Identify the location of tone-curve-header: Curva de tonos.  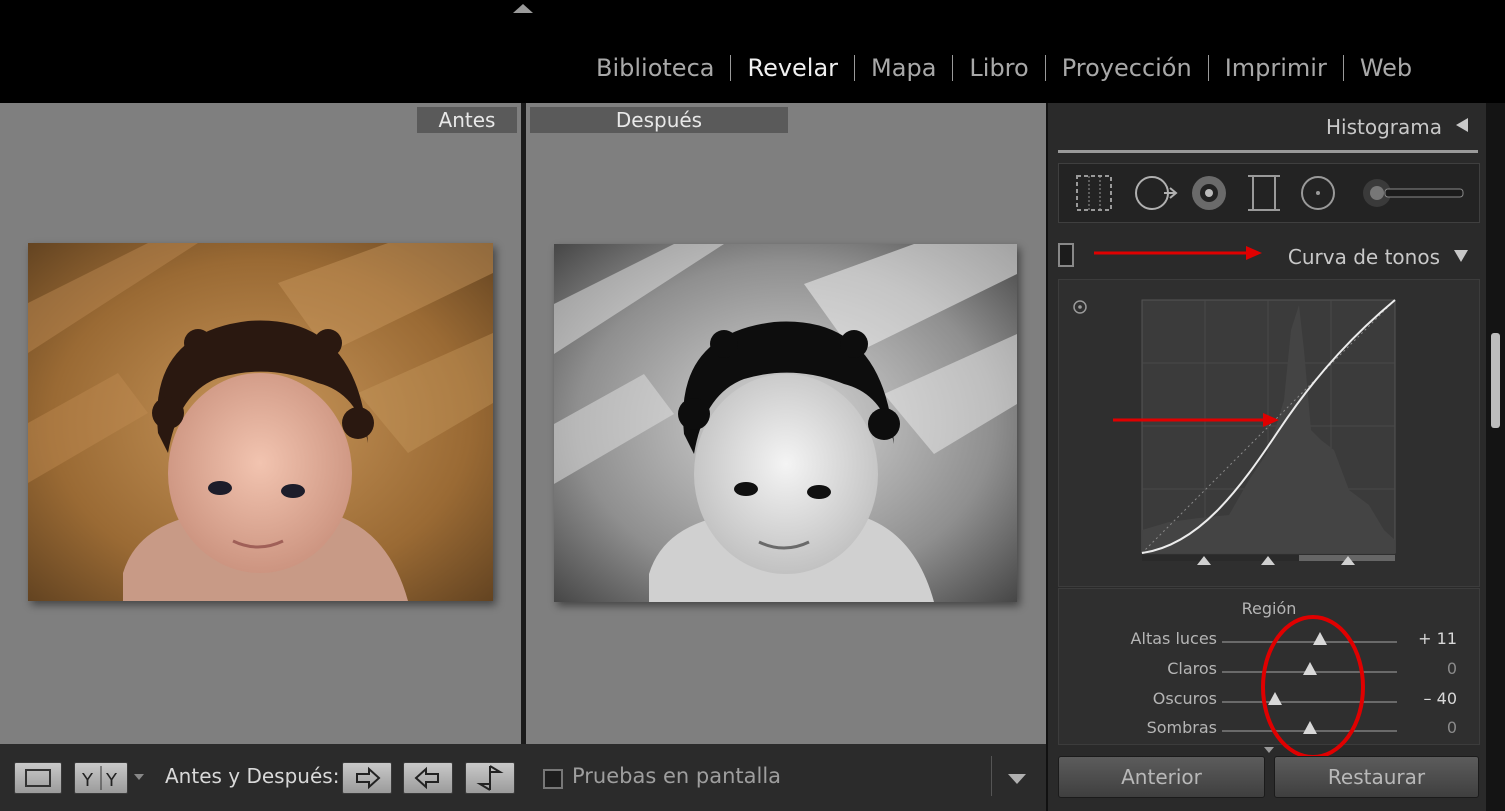
(1378, 257).